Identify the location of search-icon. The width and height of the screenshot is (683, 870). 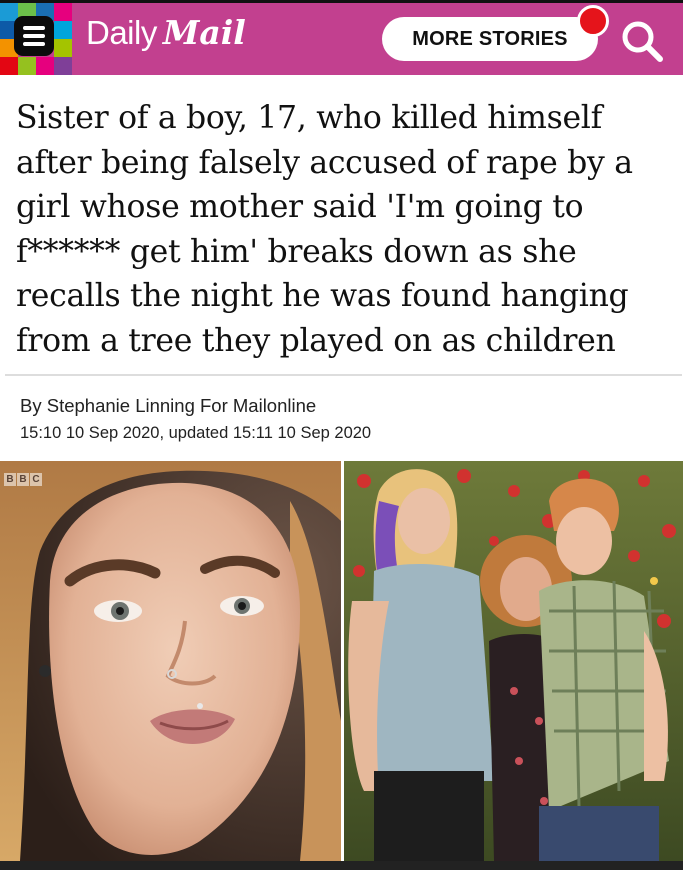
(642, 41).